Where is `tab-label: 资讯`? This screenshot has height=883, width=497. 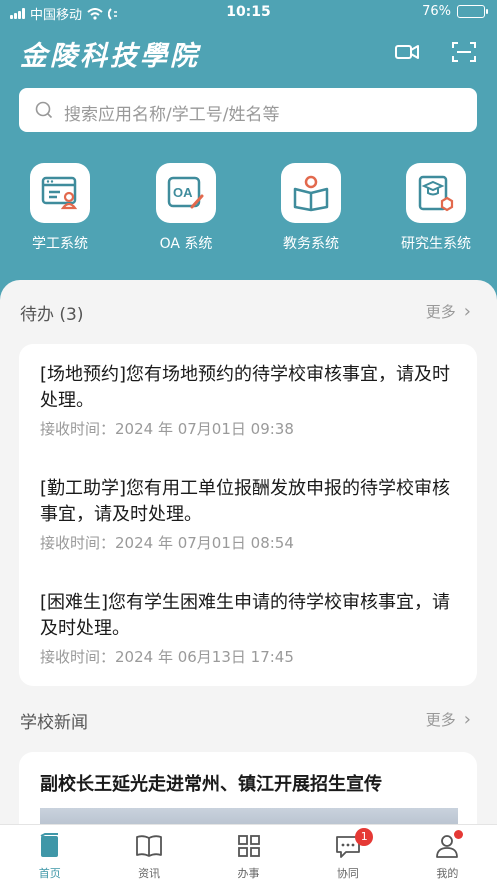
tab-label: 资讯 is located at coordinates (149, 873).